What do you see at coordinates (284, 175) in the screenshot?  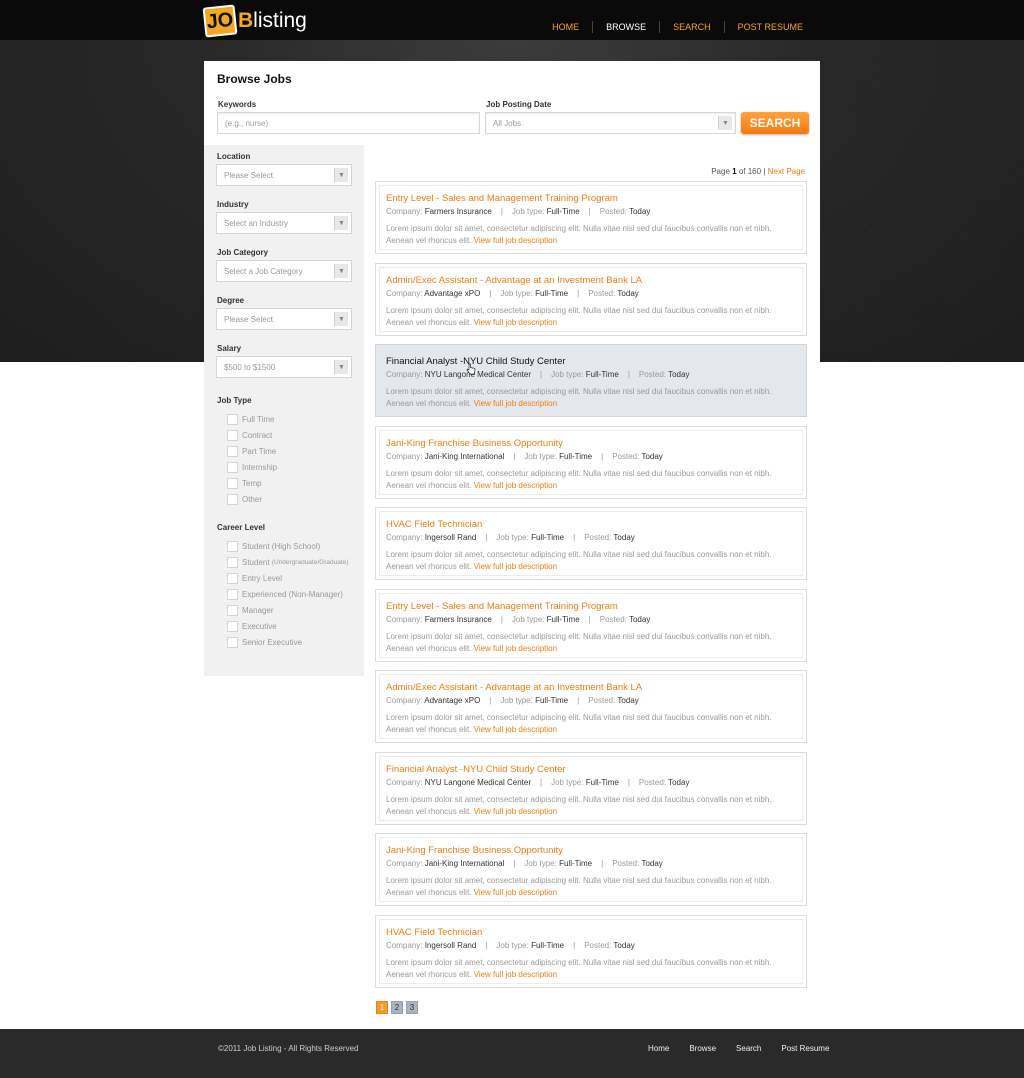 I see `location-select: Please Select ▼` at bounding box center [284, 175].